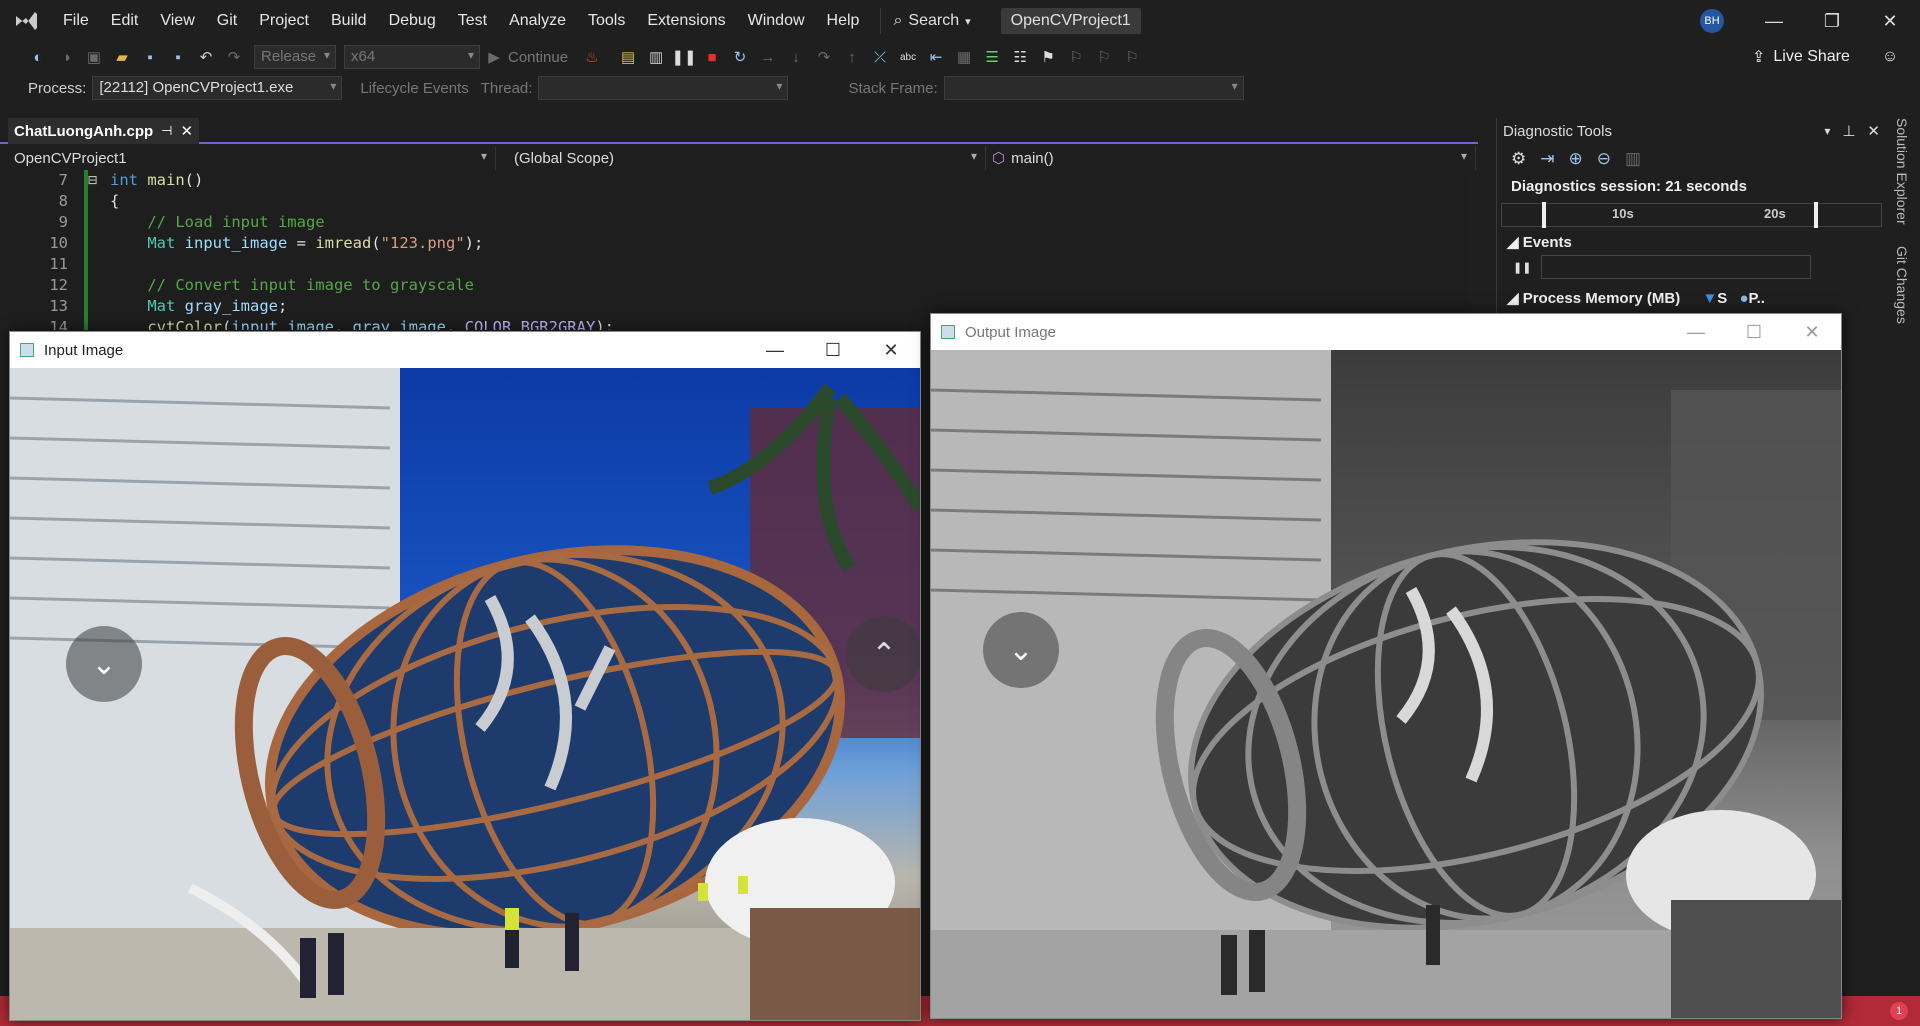  I want to click on new-item-icon: ▣, so click(94, 57).